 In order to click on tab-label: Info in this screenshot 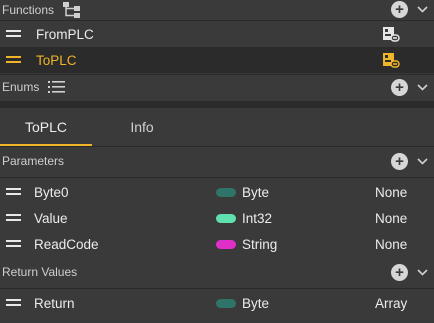, I will do `click(142, 127)`.